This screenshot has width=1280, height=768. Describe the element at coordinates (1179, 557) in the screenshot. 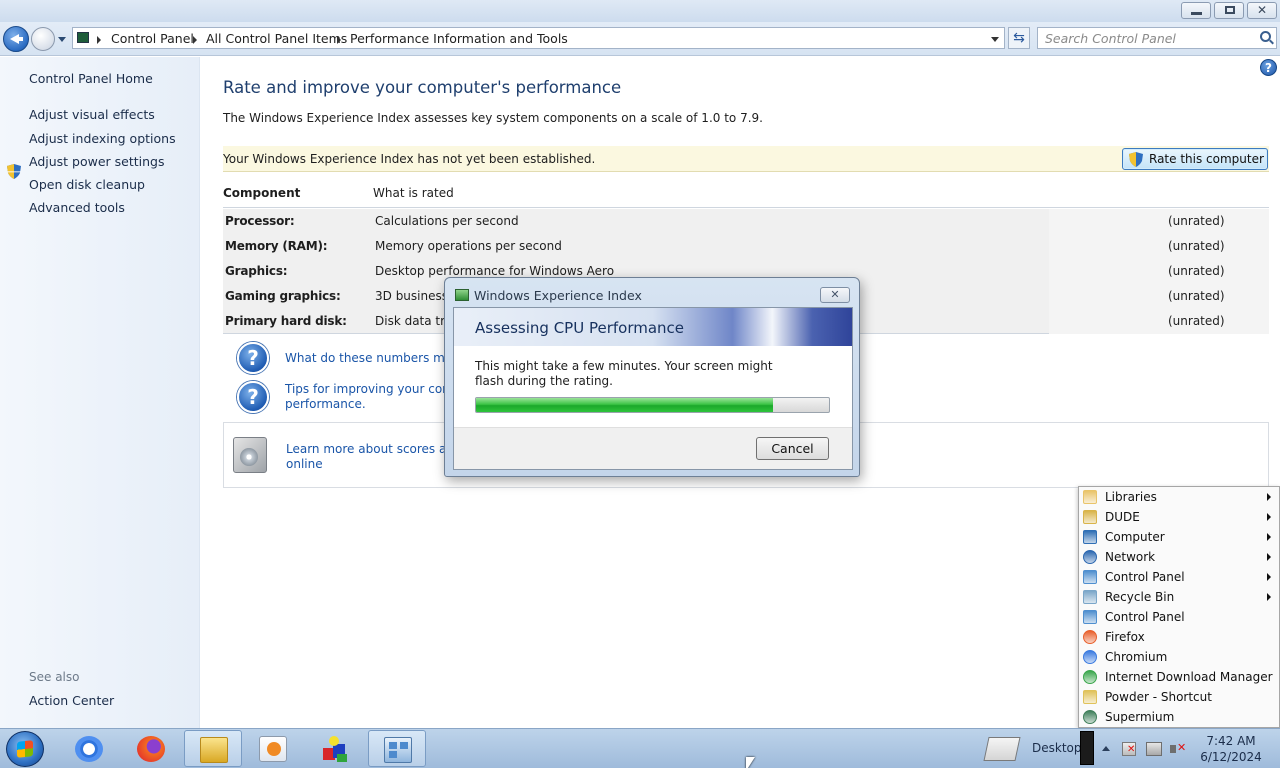

I see `menu-item: Network` at that location.